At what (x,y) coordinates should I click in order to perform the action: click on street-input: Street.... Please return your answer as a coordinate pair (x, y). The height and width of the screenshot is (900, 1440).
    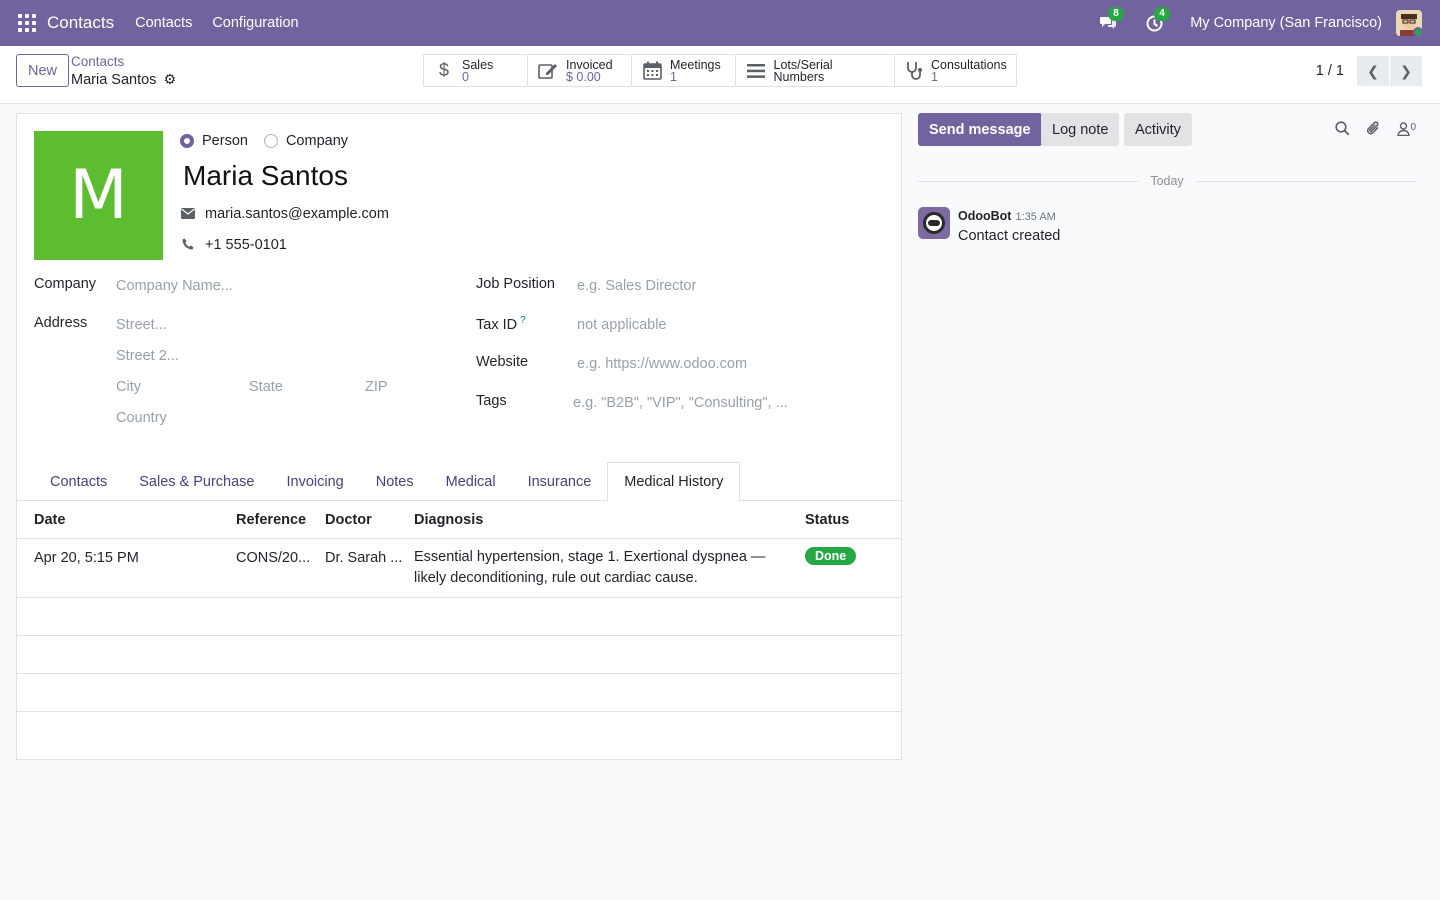
    Looking at the image, I should click on (141, 325).